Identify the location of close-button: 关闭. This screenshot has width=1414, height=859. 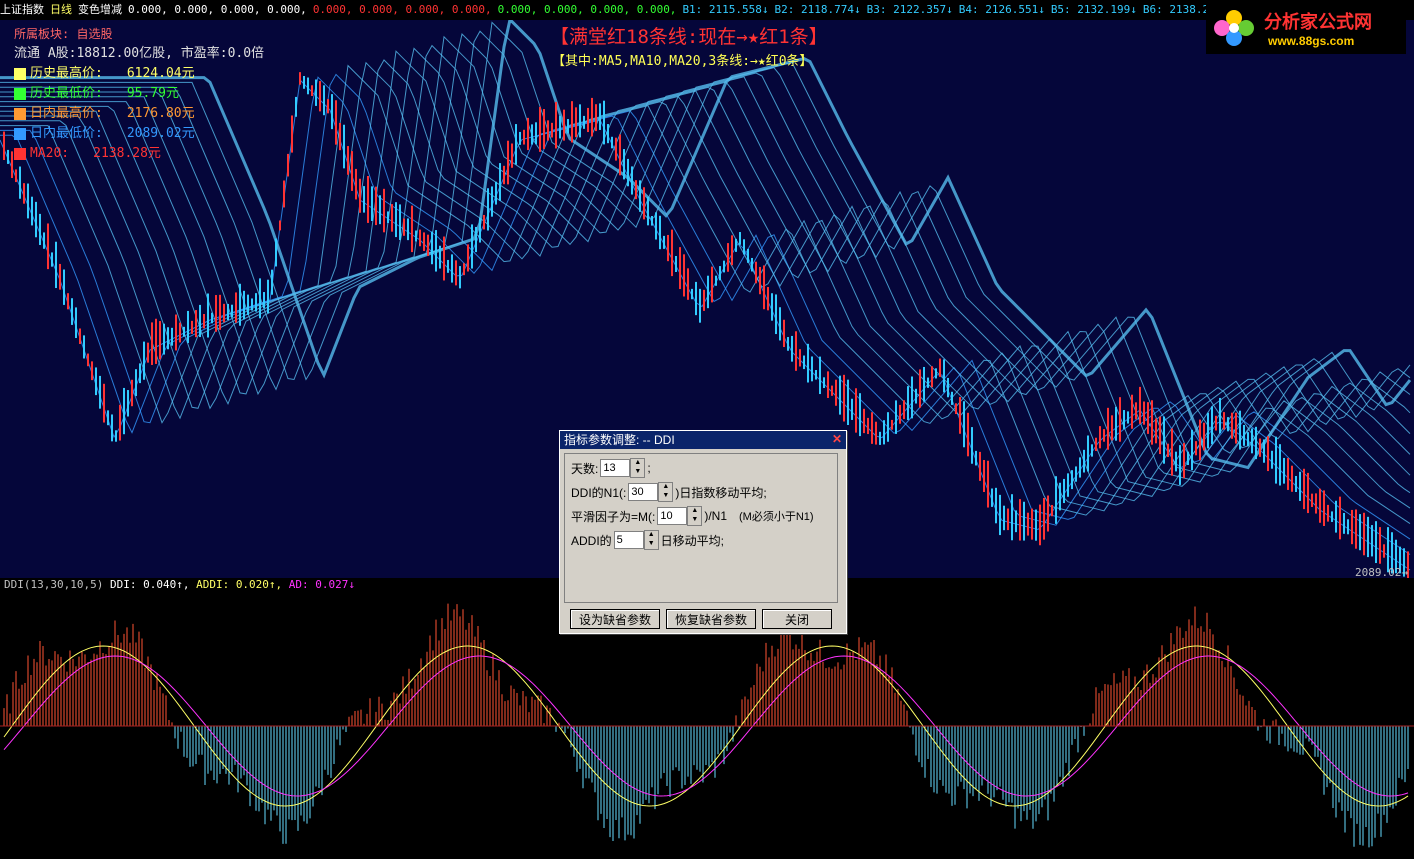
(797, 619).